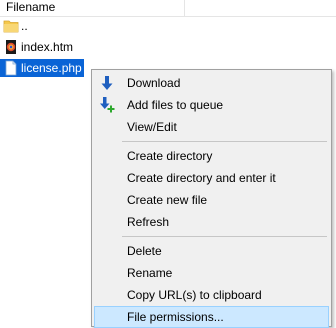  Describe the element at coordinates (11, 26) in the screenshot. I see `folder-icon` at that location.